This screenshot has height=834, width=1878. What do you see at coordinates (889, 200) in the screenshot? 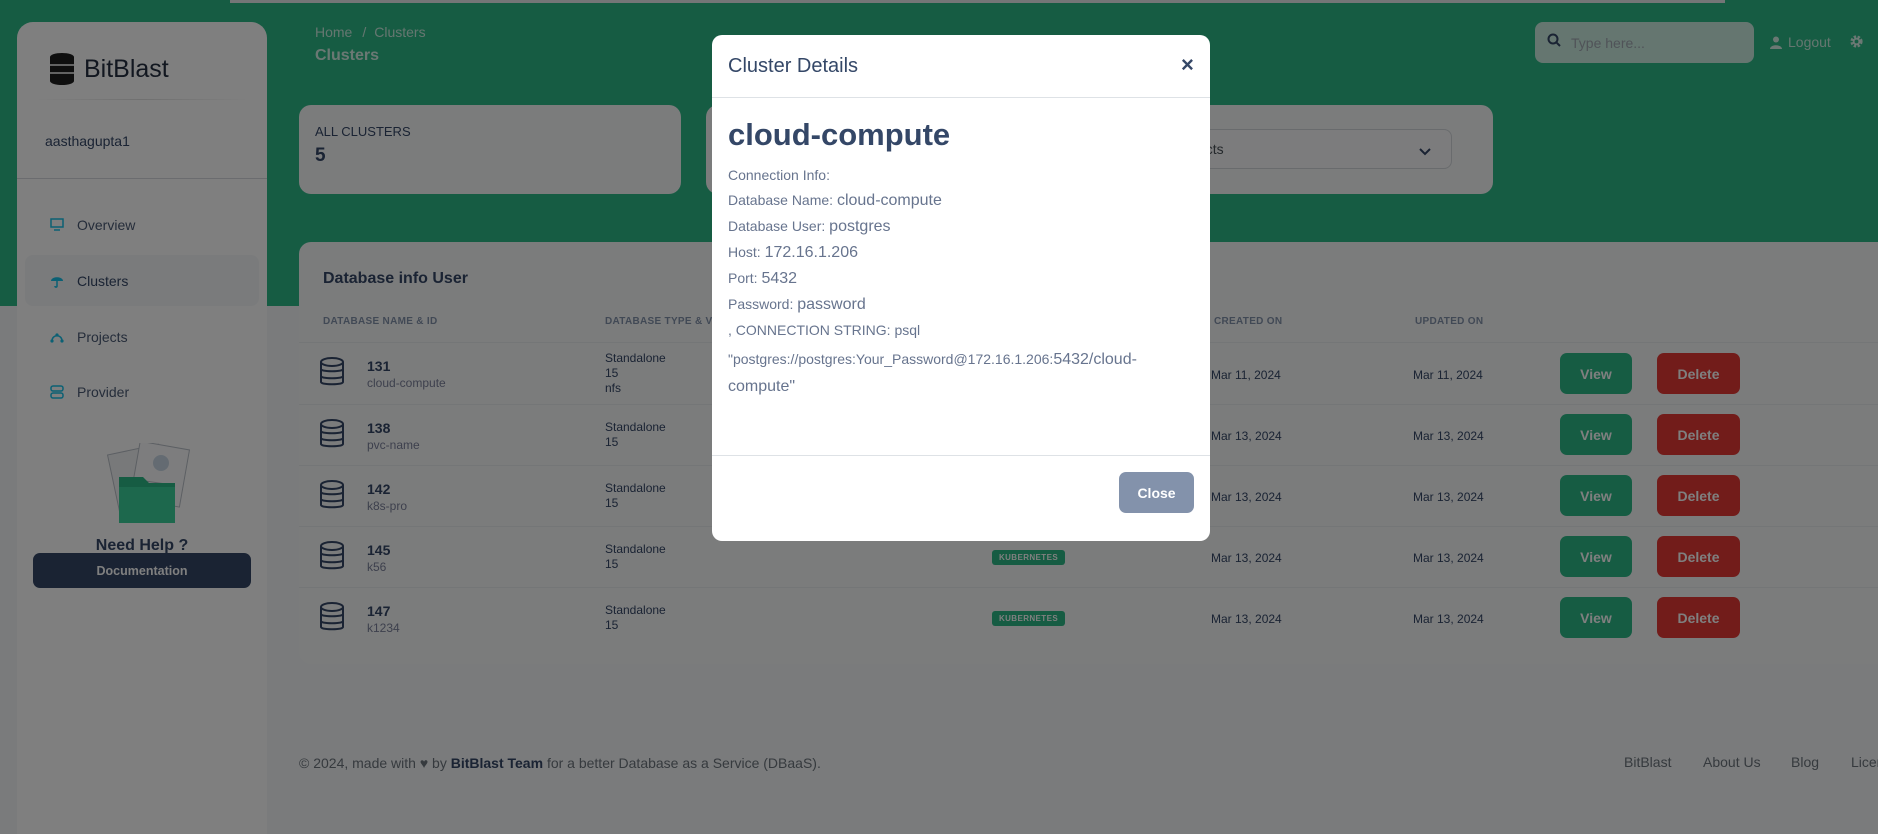
I see `db-name-value: cloud-compute` at bounding box center [889, 200].